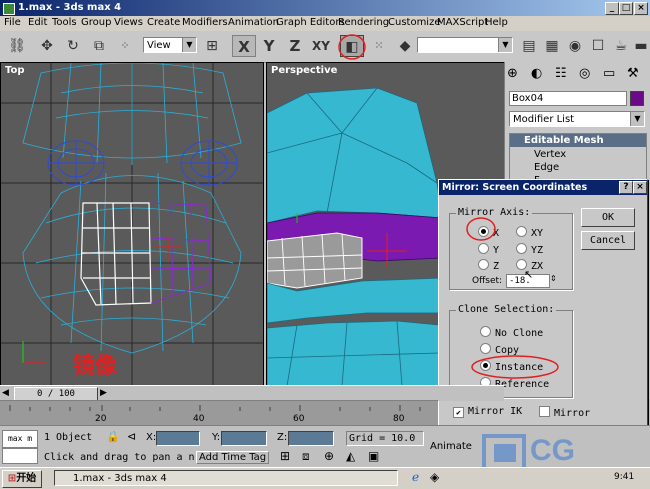 The height and width of the screenshot is (489, 650). I want to click on x-coordinate-field, so click(178, 438).